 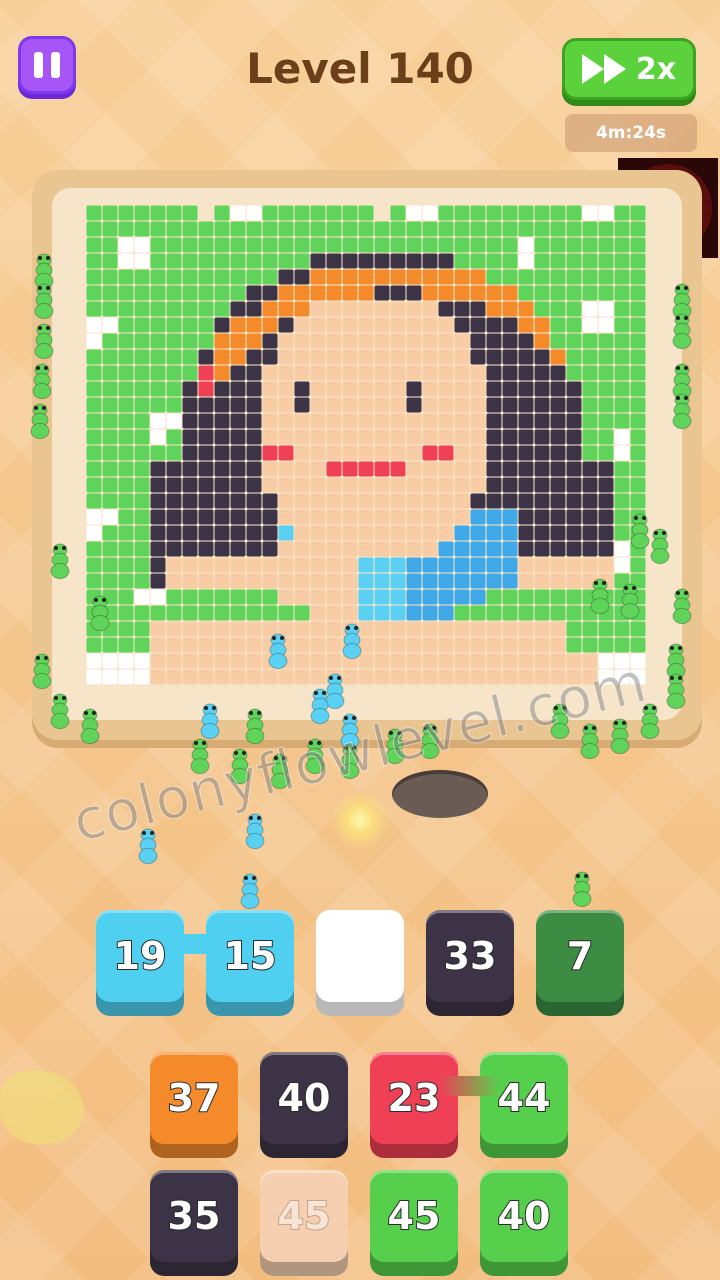 I want to click on slot-tile: 33, so click(x=470, y=963).